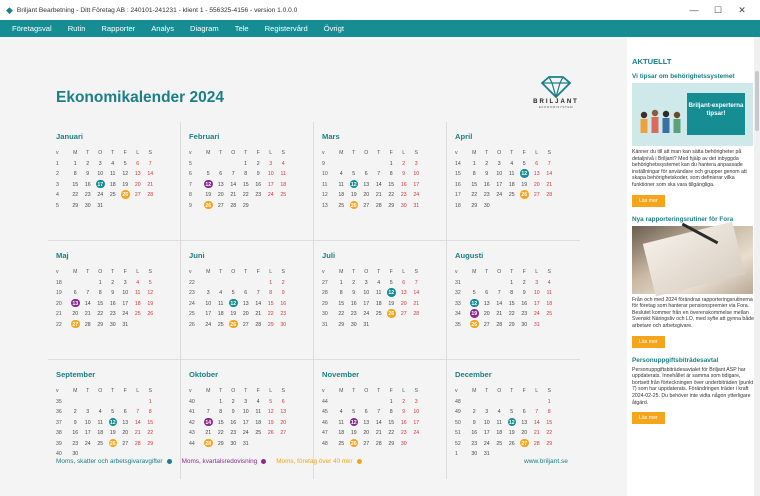 The width and height of the screenshot is (760, 496). What do you see at coordinates (220, 422) in the screenshot?
I see `day-cell: 15` at bounding box center [220, 422].